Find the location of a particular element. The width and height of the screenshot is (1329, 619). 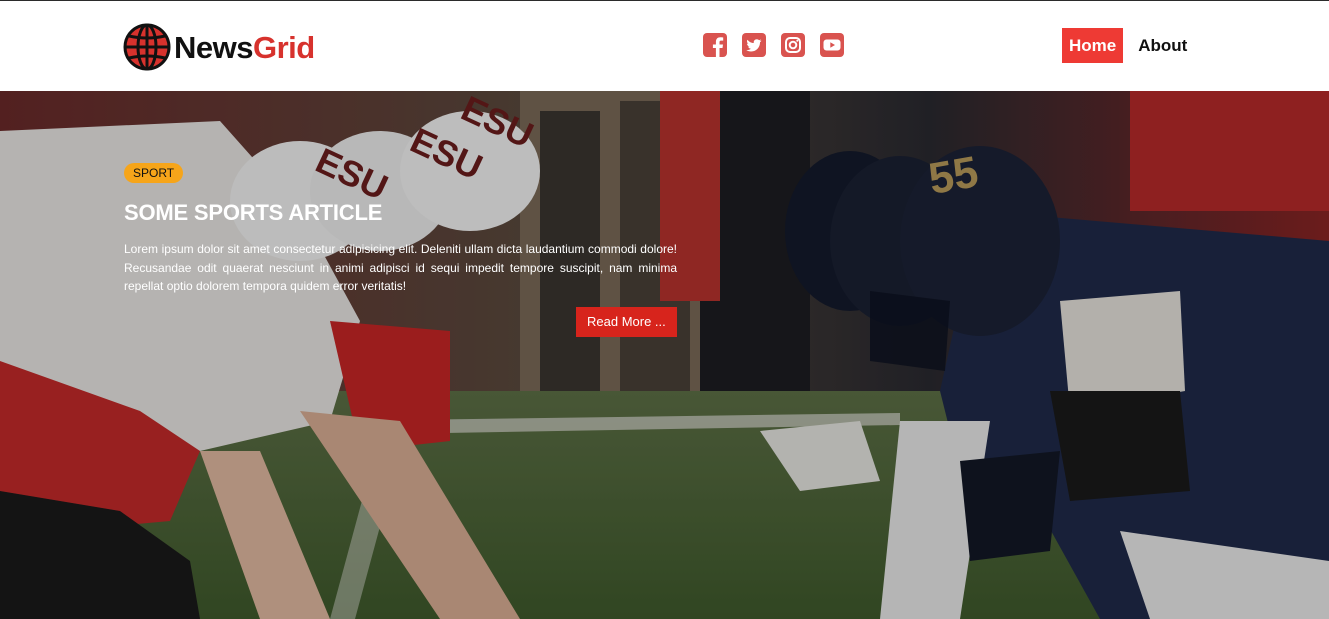

brand-name: NewsGrid is located at coordinates (244, 47).